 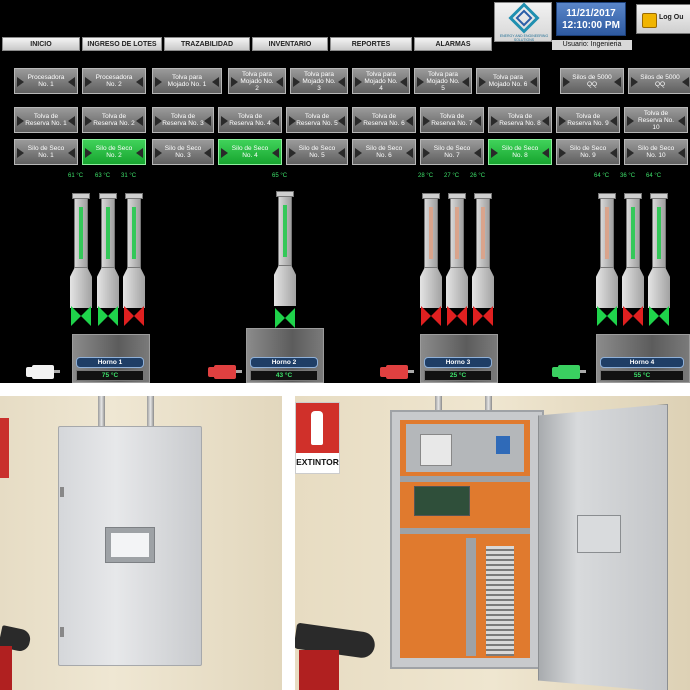 What do you see at coordinates (46, 120) in the screenshot?
I see `row2-button-1: Tolva de Reserva No. 1` at bounding box center [46, 120].